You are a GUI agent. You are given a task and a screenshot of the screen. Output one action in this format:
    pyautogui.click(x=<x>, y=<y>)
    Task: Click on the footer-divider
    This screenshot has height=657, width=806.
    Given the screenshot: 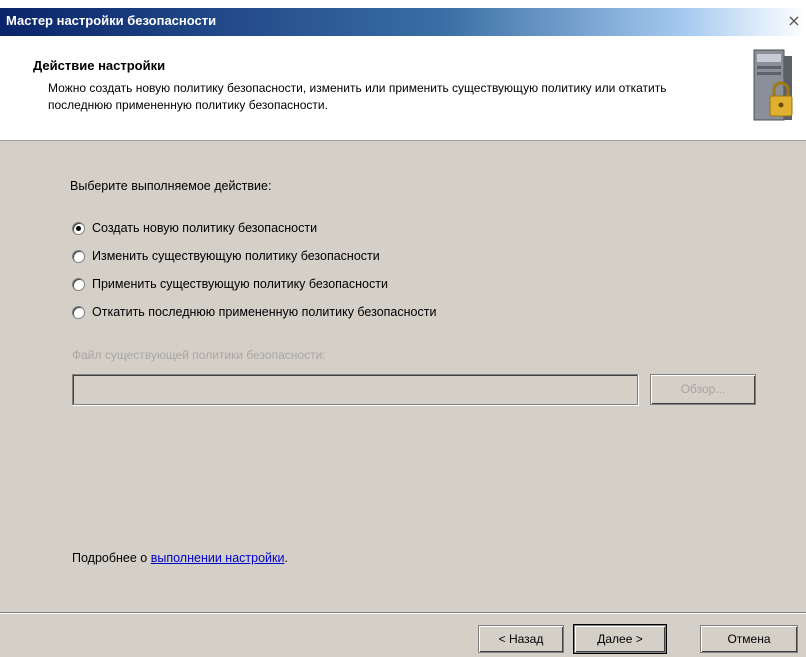 What is the action you would take?
    pyautogui.click(x=403, y=613)
    